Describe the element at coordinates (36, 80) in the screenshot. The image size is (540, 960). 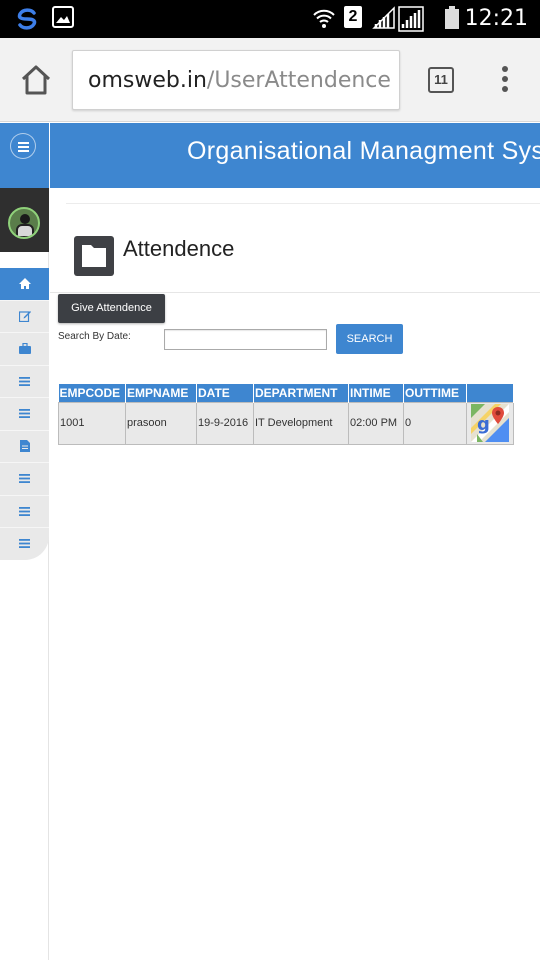
I see `home-button-icon` at that location.